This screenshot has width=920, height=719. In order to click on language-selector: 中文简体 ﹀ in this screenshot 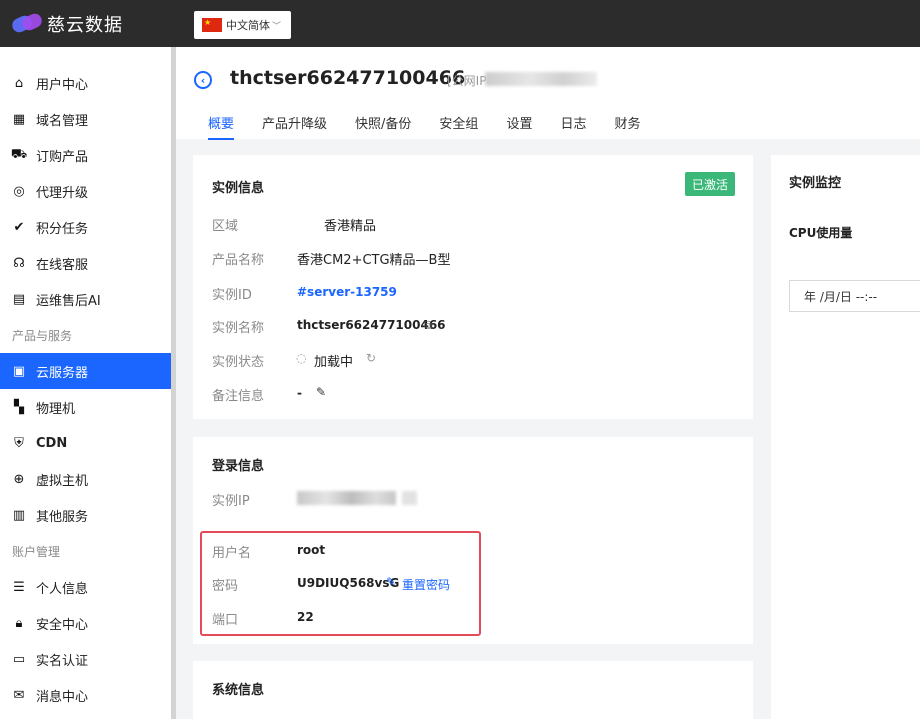, I will do `click(242, 25)`.